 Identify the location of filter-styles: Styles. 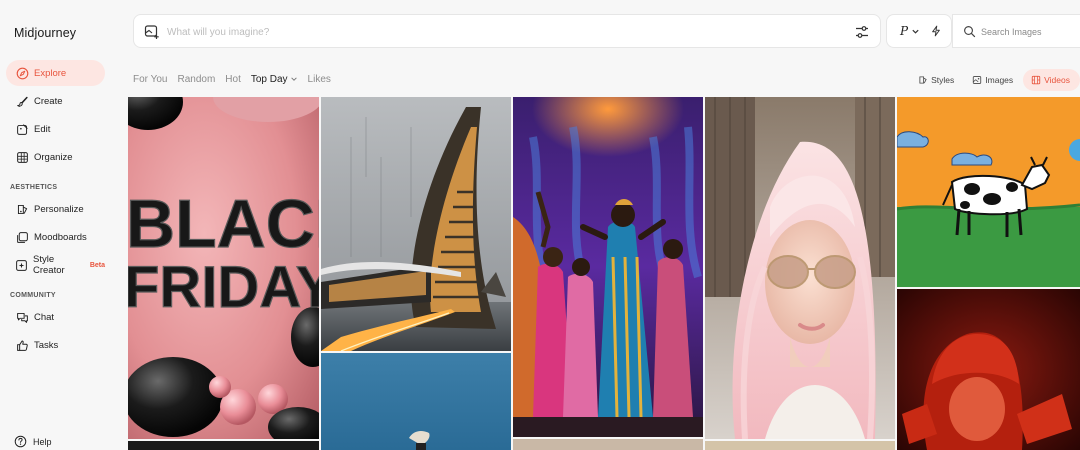
(936, 80).